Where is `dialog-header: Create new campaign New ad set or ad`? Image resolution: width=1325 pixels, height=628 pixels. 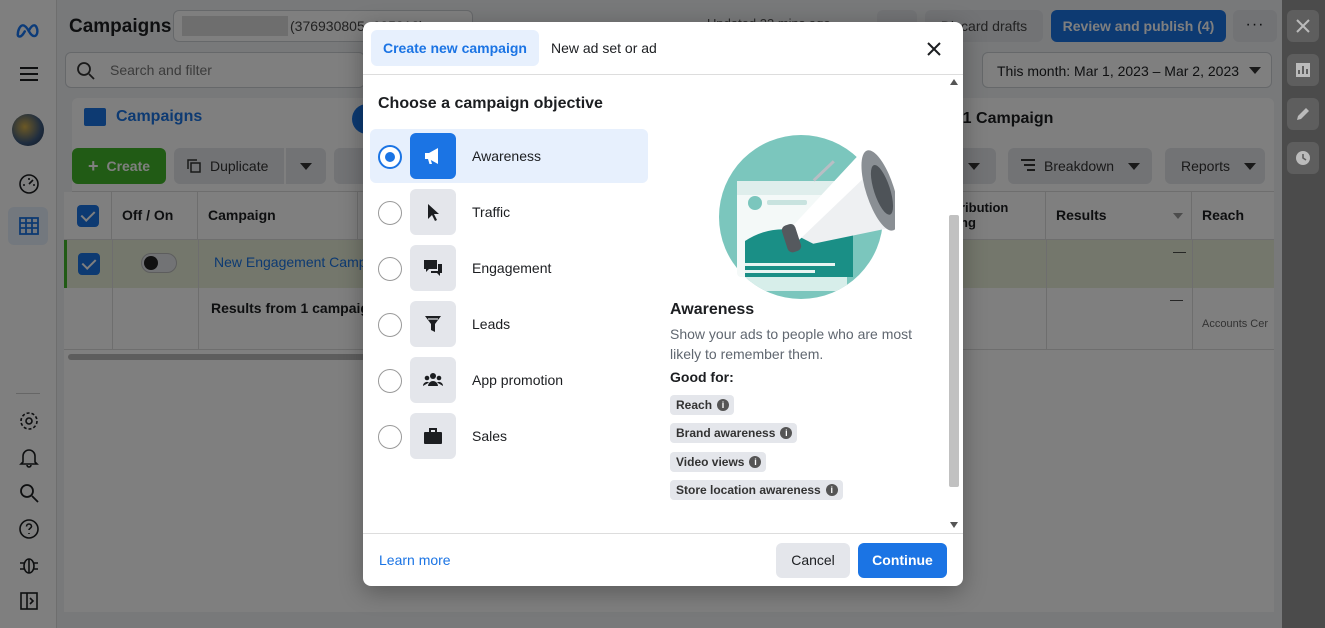 dialog-header: Create new campaign New ad set or ad is located at coordinates (663, 48).